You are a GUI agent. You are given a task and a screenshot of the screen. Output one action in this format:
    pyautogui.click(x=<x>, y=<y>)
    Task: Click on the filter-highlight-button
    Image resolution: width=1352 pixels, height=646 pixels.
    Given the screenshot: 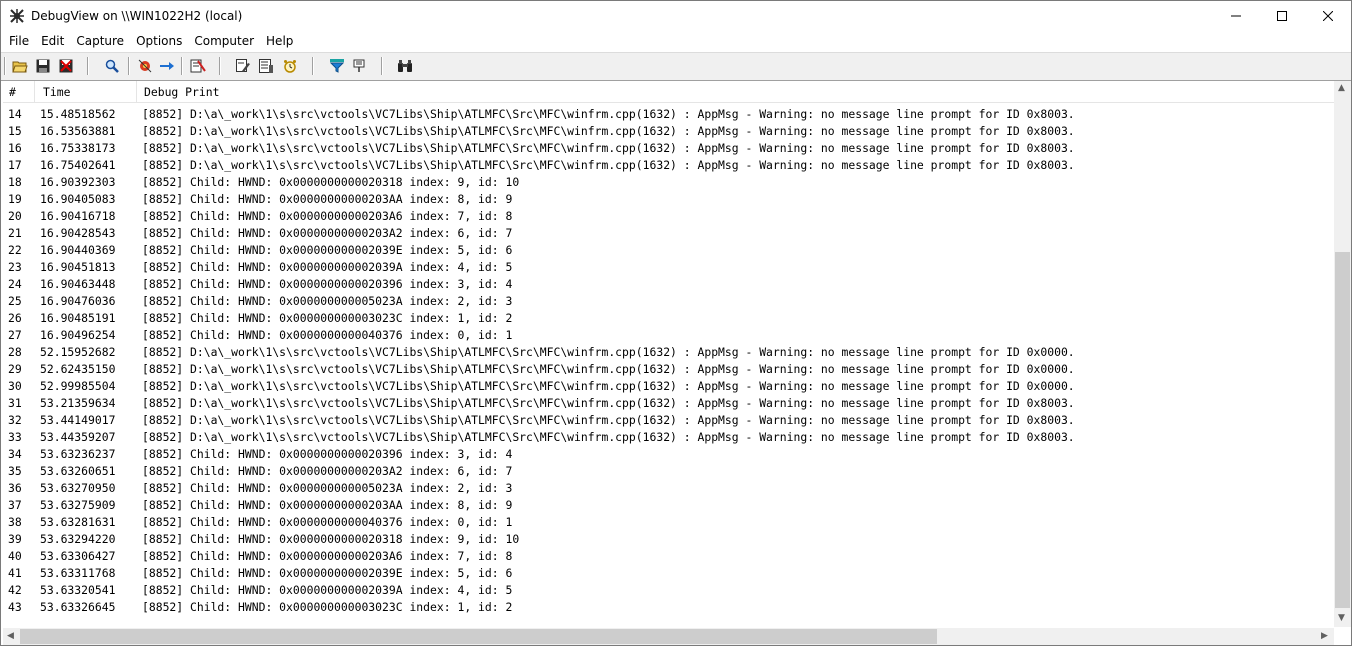 What is the action you would take?
    pyautogui.click(x=337, y=66)
    